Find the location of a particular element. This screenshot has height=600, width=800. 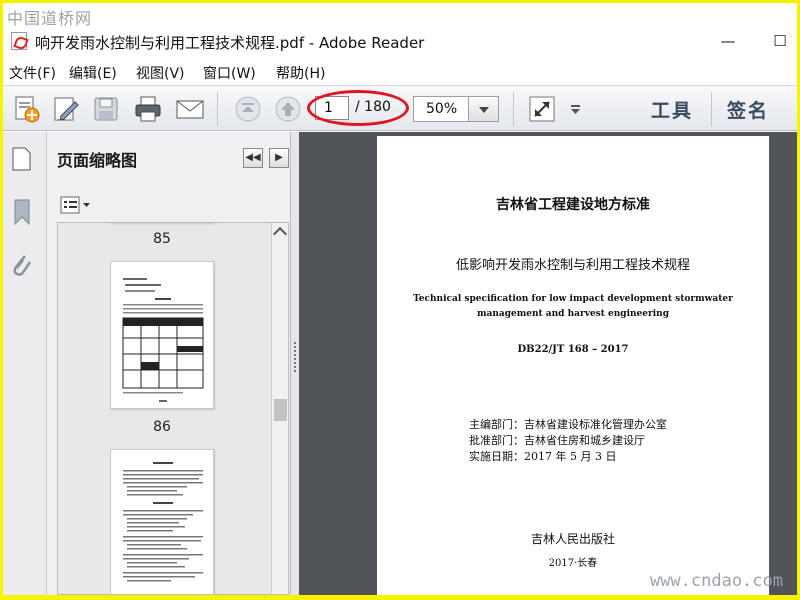

publisher: 吉林人民出版社 is located at coordinates (572, 539).